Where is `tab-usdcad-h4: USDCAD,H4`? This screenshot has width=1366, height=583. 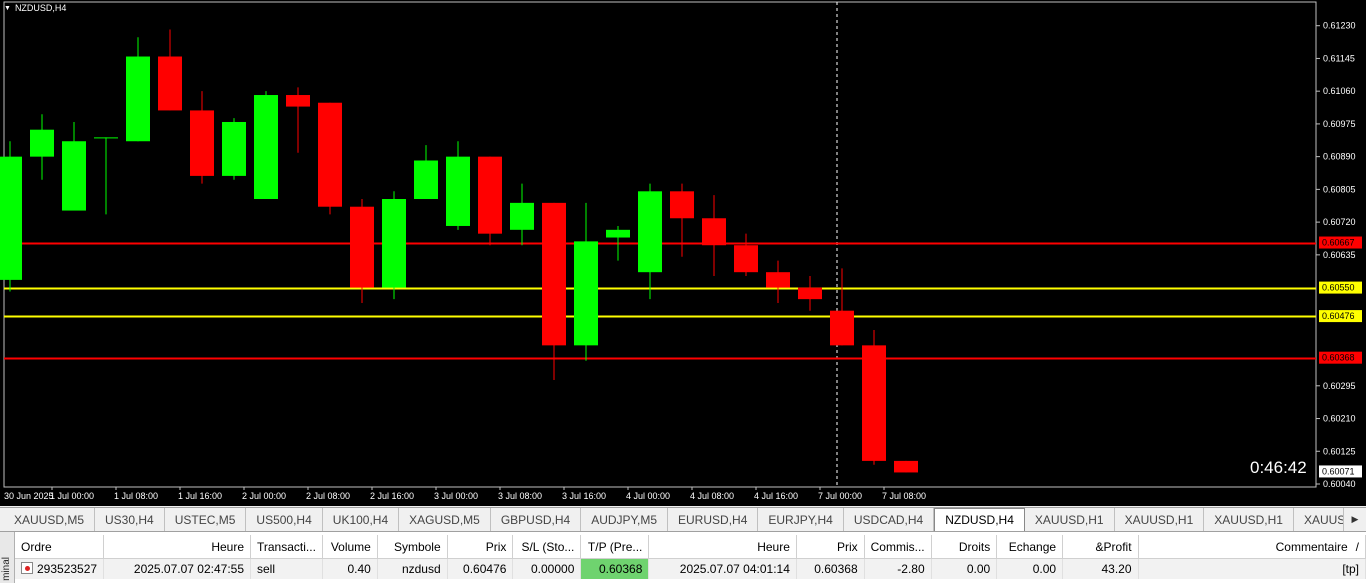 tab-usdcad-h4: USDCAD,H4 is located at coordinates (889, 519).